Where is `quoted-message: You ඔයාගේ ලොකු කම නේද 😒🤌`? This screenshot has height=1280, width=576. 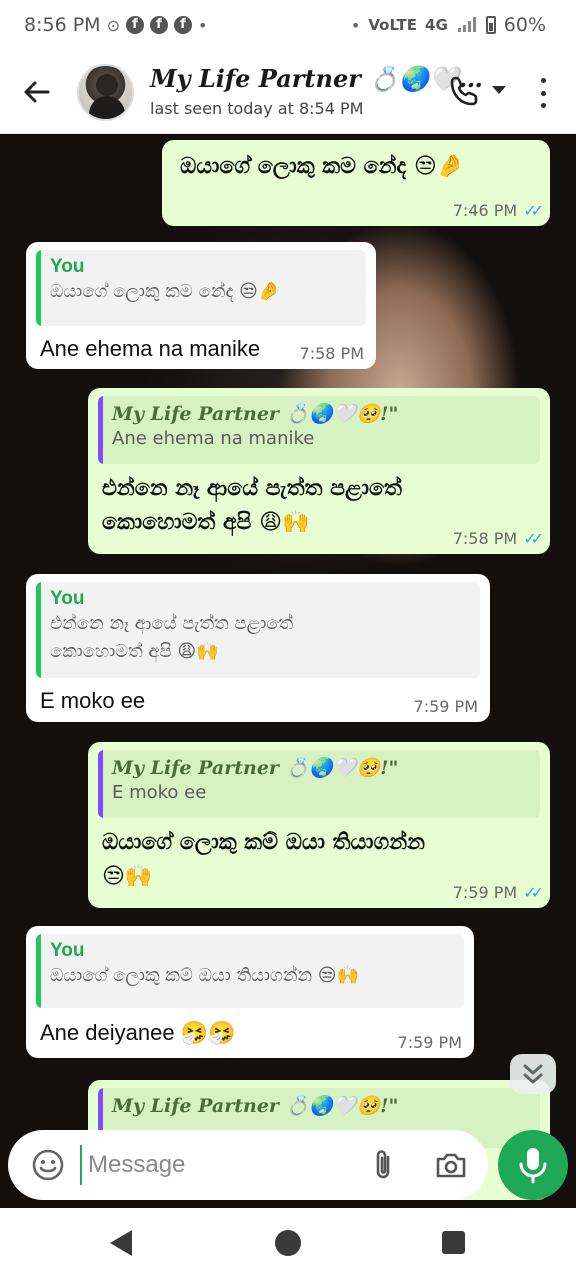 quoted-message: You ඔයාගේ ලොකු කම නේද 😒🤌 is located at coordinates (201, 288).